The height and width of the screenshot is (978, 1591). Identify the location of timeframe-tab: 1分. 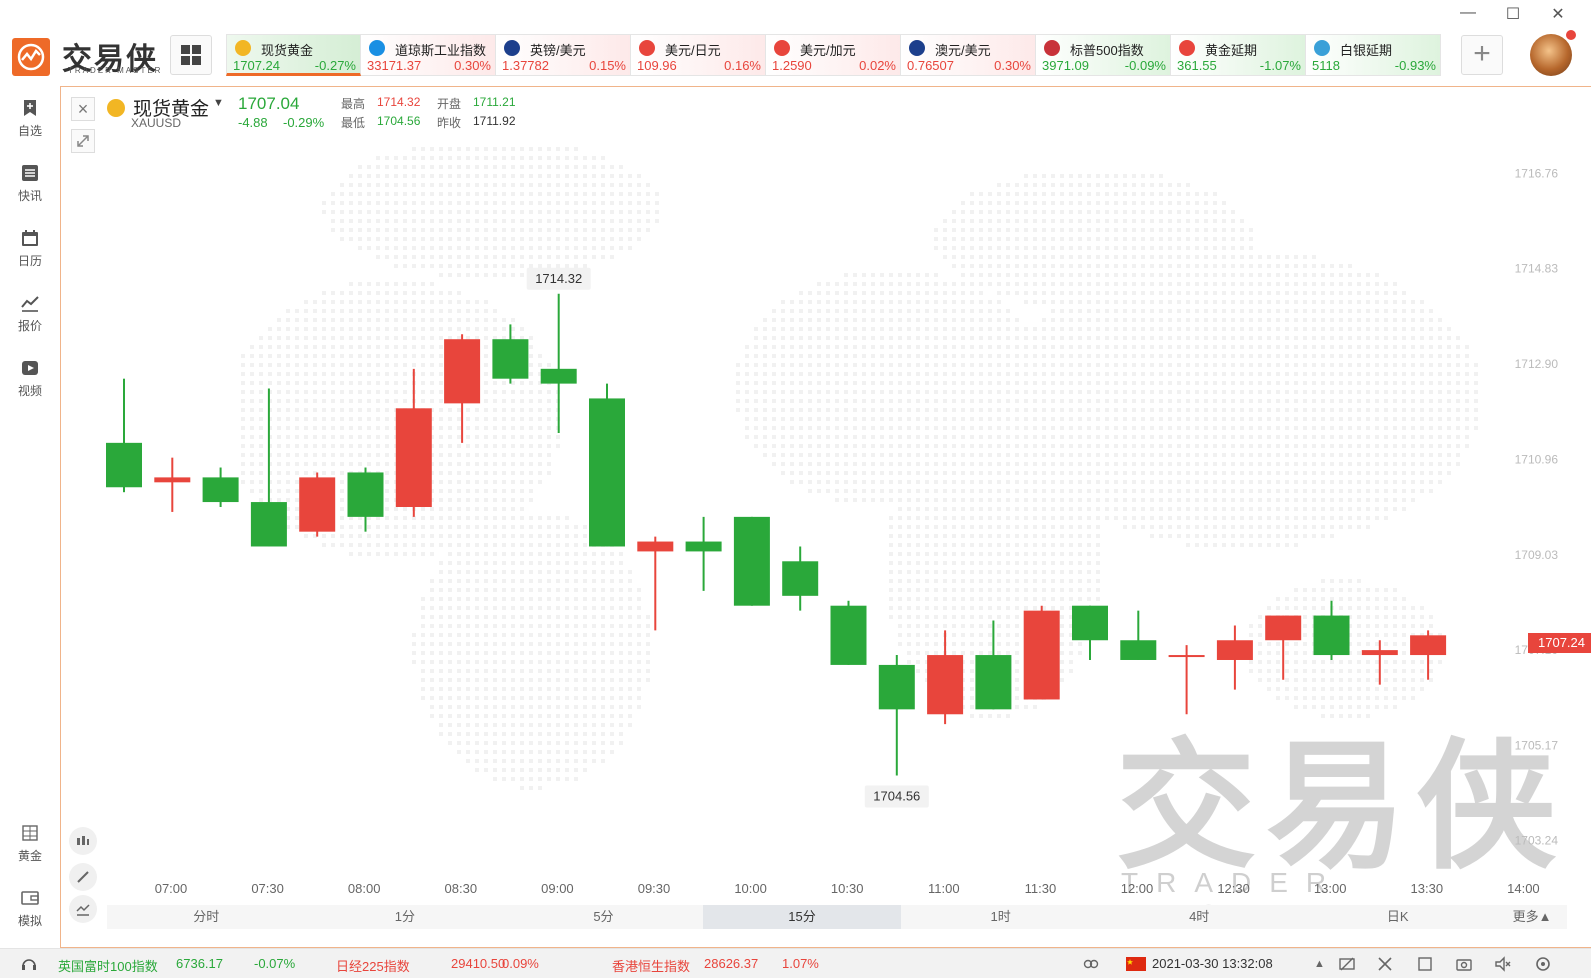
(405, 917).